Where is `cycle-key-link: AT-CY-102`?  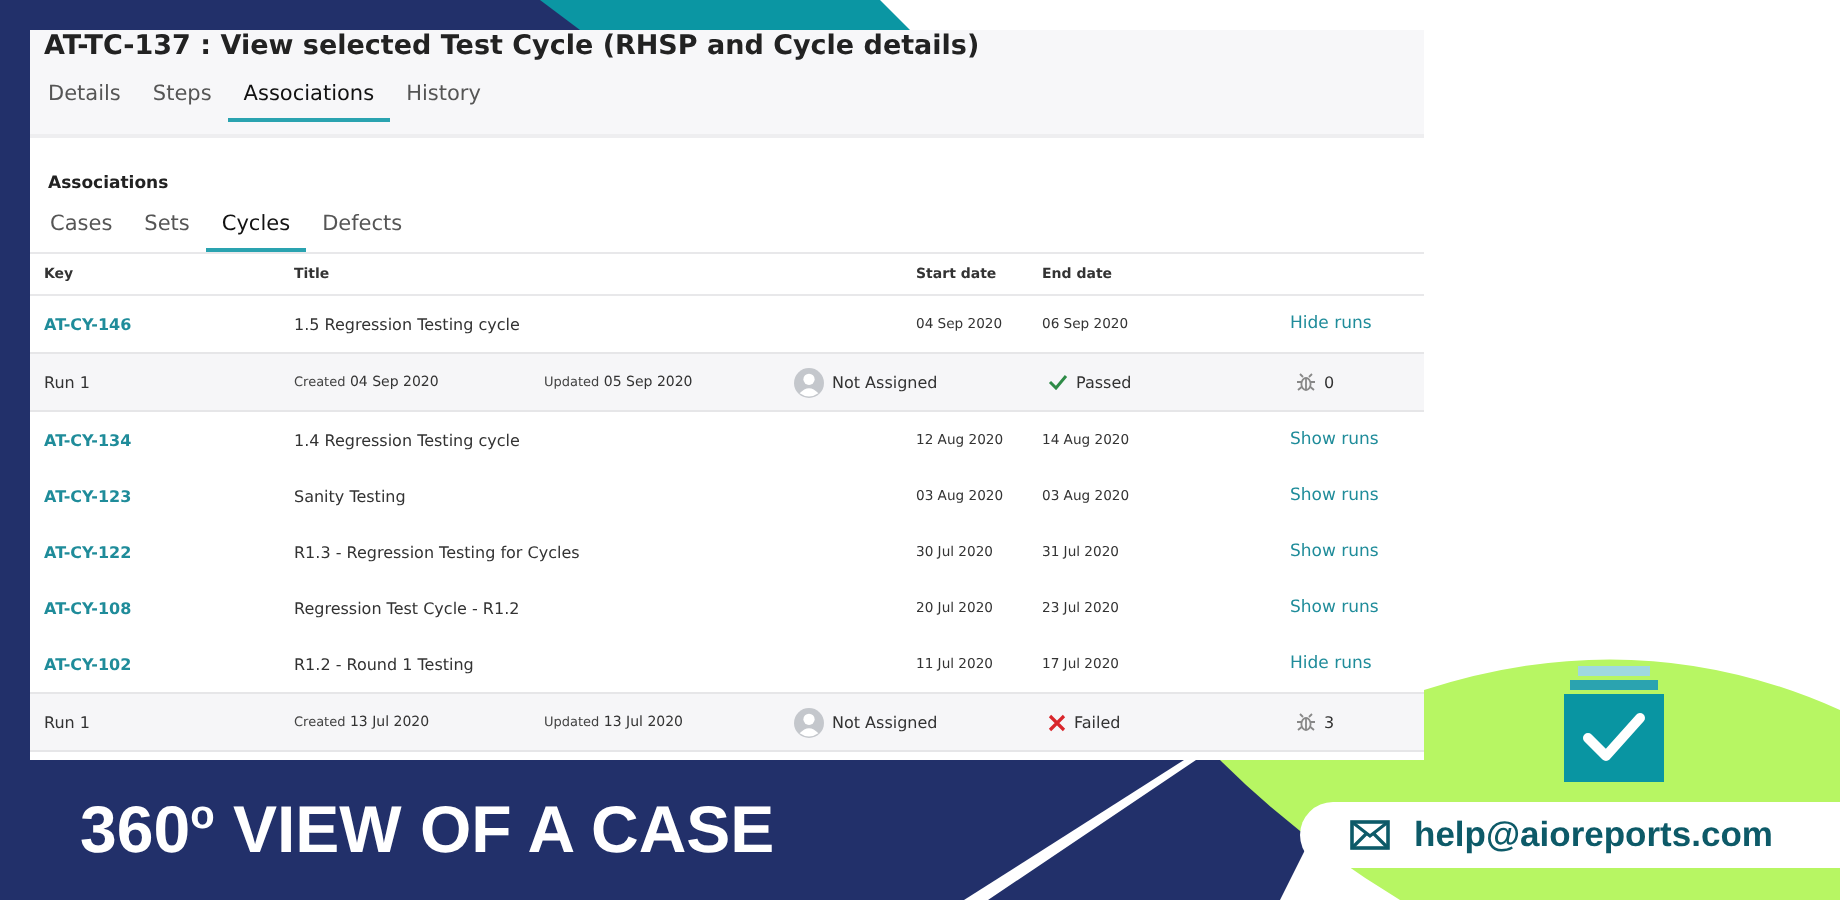
cycle-key-link: AT-CY-102 is located at coordinates (88, 664).